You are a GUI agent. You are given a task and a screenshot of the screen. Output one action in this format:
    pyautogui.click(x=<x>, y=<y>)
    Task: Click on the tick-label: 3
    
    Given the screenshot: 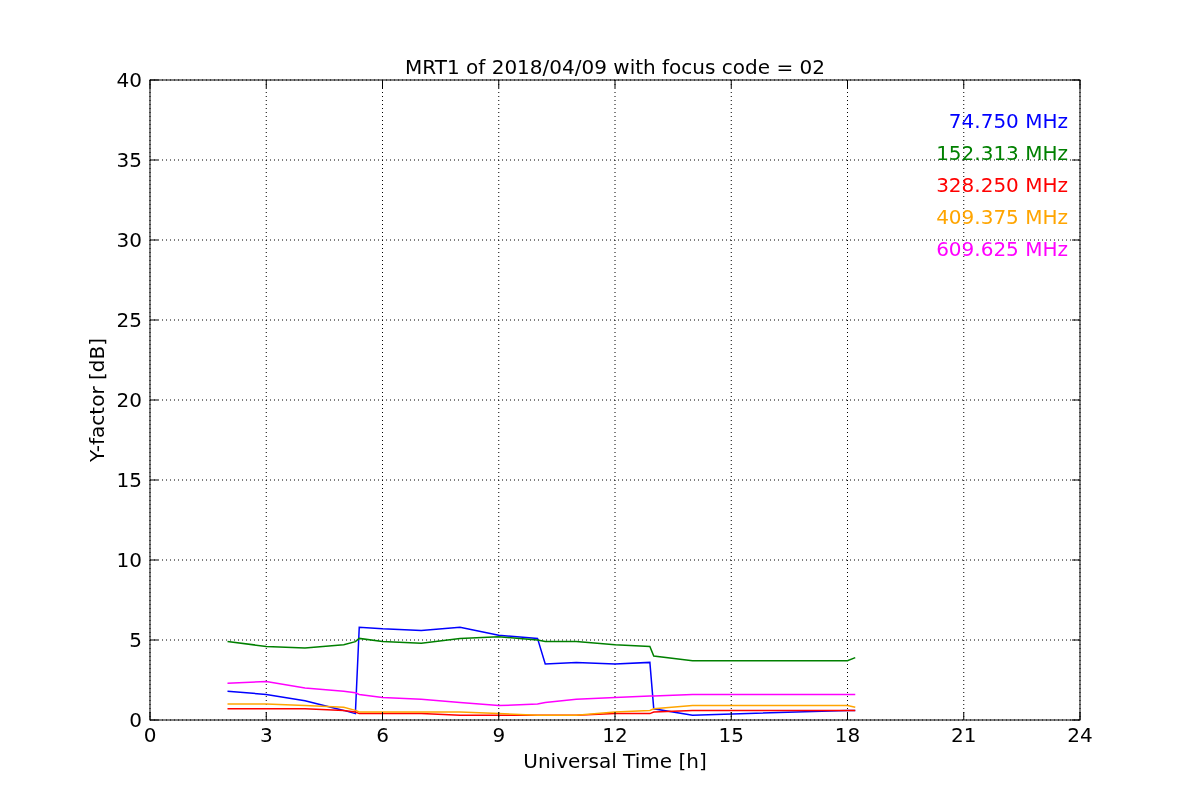 What is the action you would take?
    pyautogui.click(x=266, y=735)
    